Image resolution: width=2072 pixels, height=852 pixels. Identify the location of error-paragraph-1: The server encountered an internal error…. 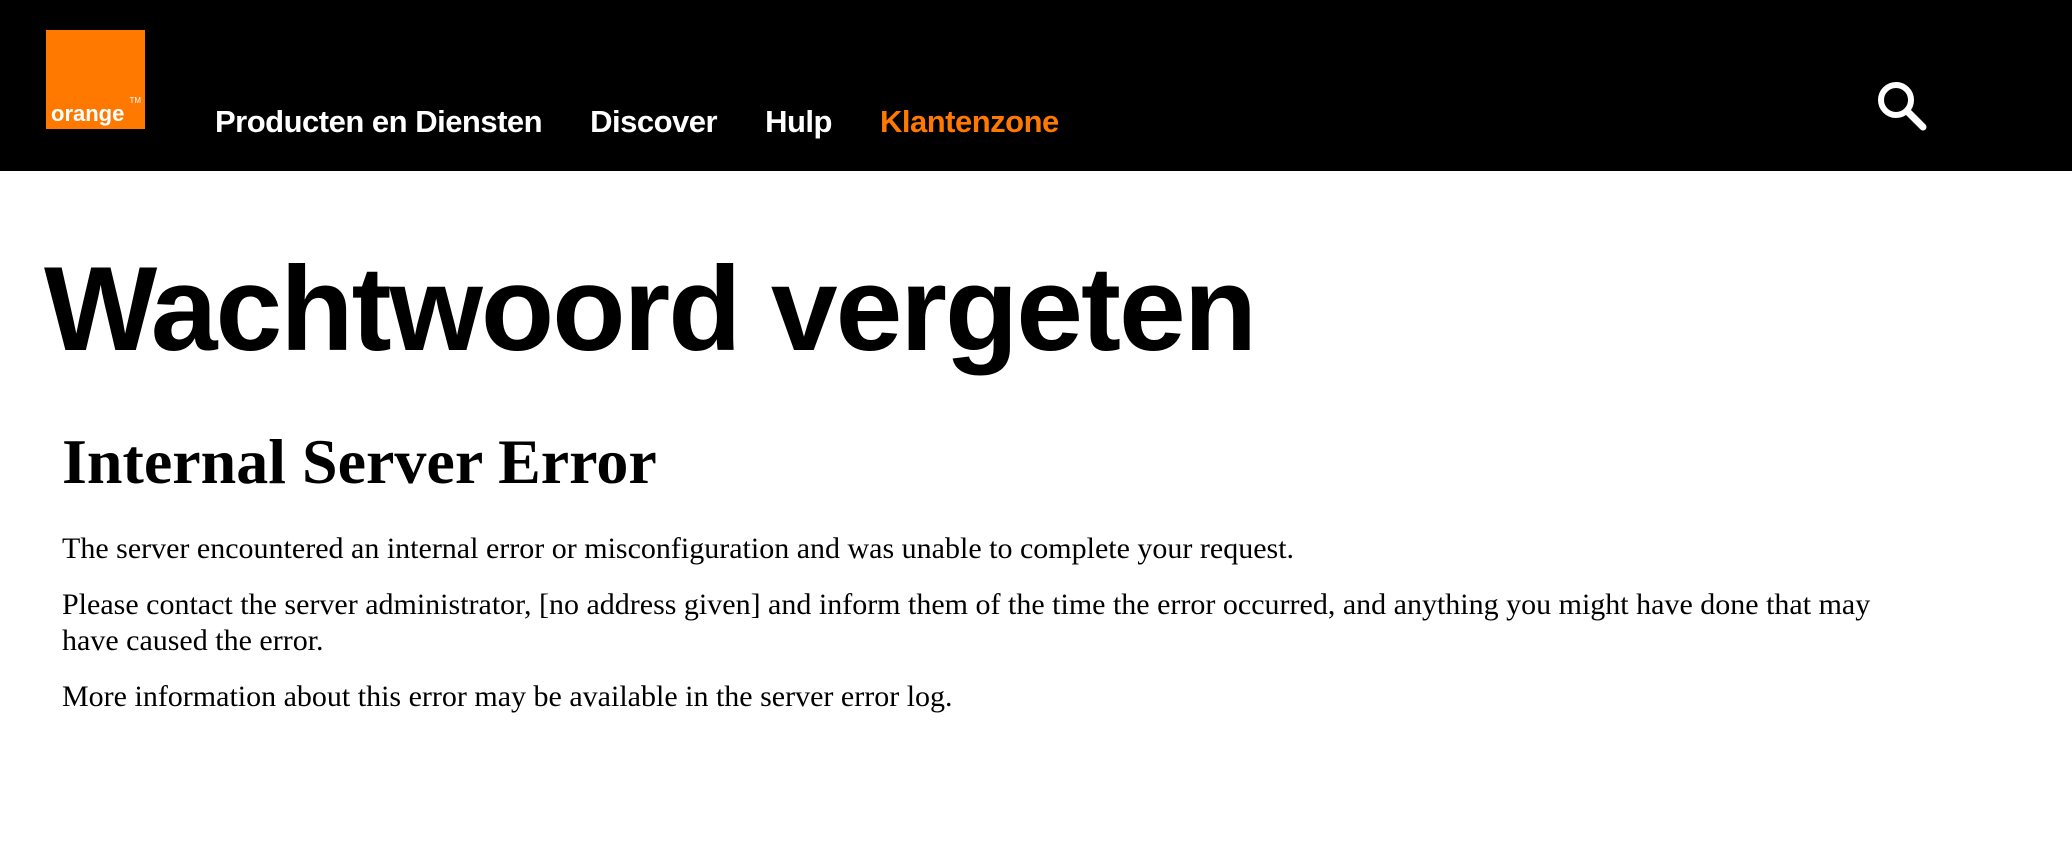
(678, 549).